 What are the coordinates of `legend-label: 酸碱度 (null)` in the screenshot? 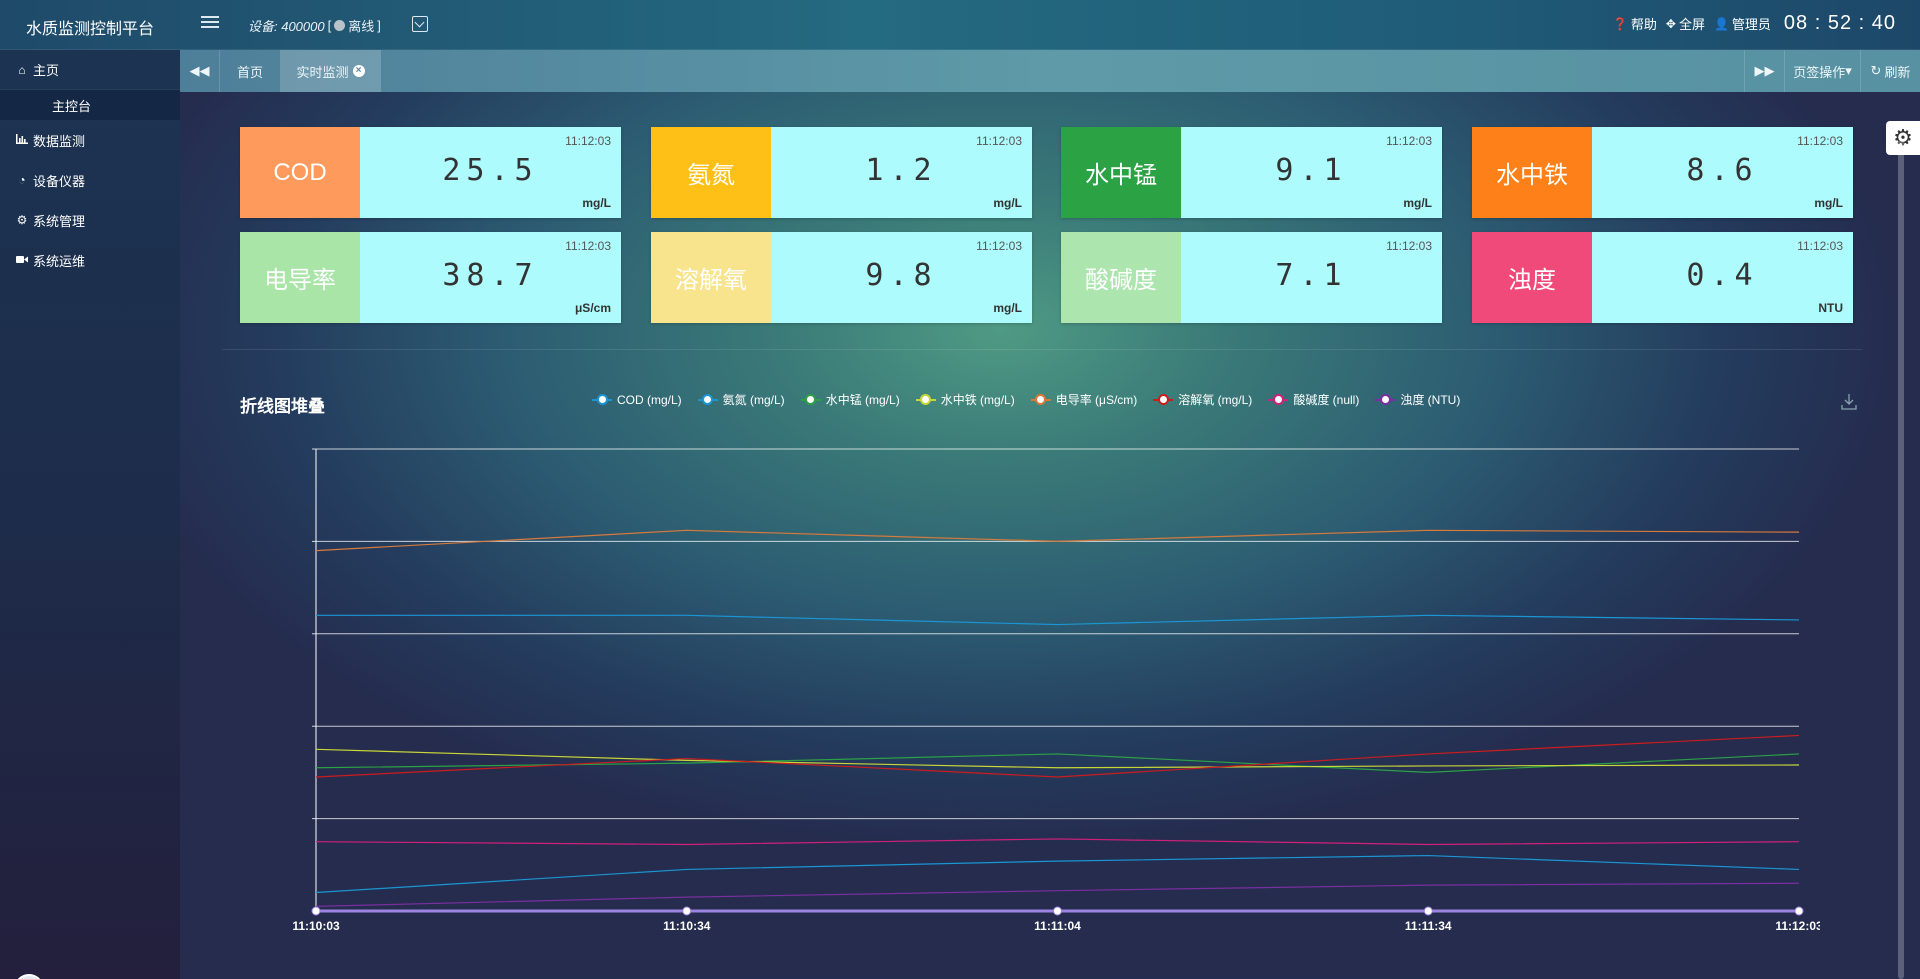 It's located at (1326, 400).